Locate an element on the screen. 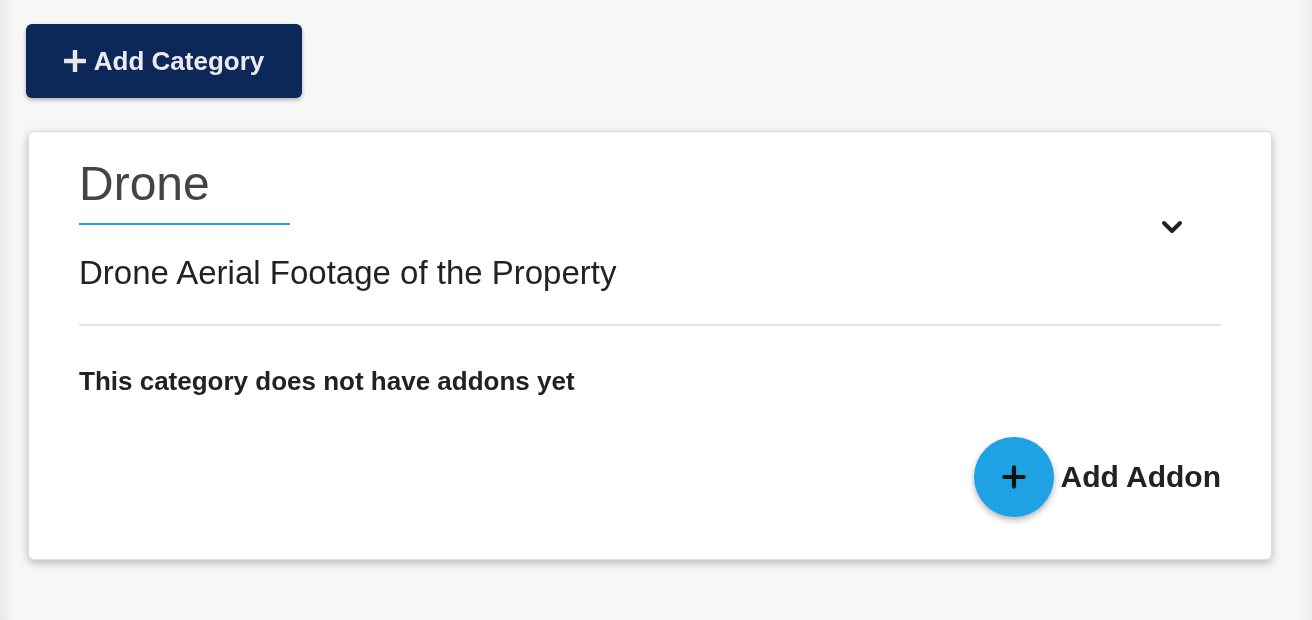  add-addon-button is located at coordinates (1014, 477).